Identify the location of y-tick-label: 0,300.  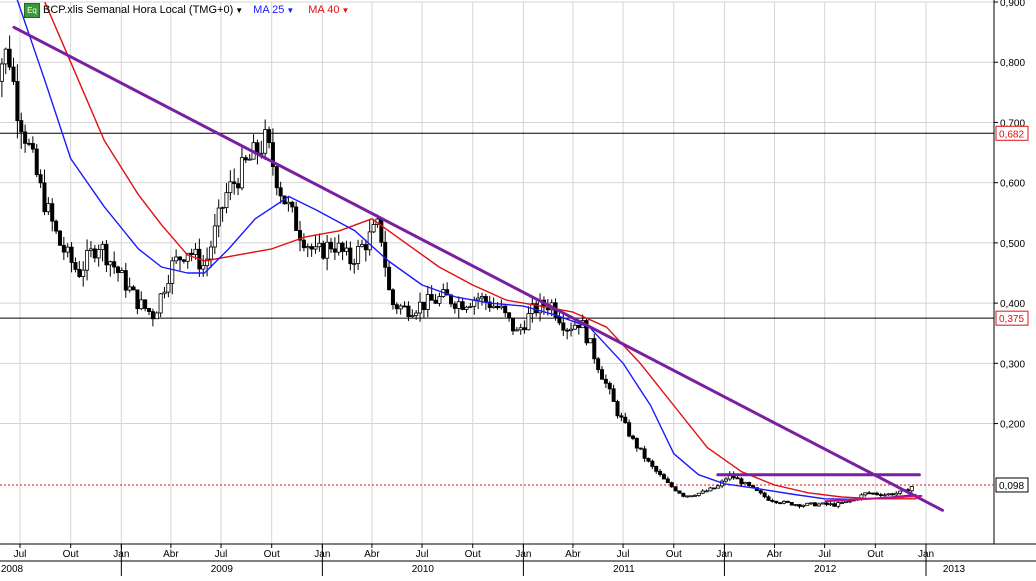
(1012, 364).